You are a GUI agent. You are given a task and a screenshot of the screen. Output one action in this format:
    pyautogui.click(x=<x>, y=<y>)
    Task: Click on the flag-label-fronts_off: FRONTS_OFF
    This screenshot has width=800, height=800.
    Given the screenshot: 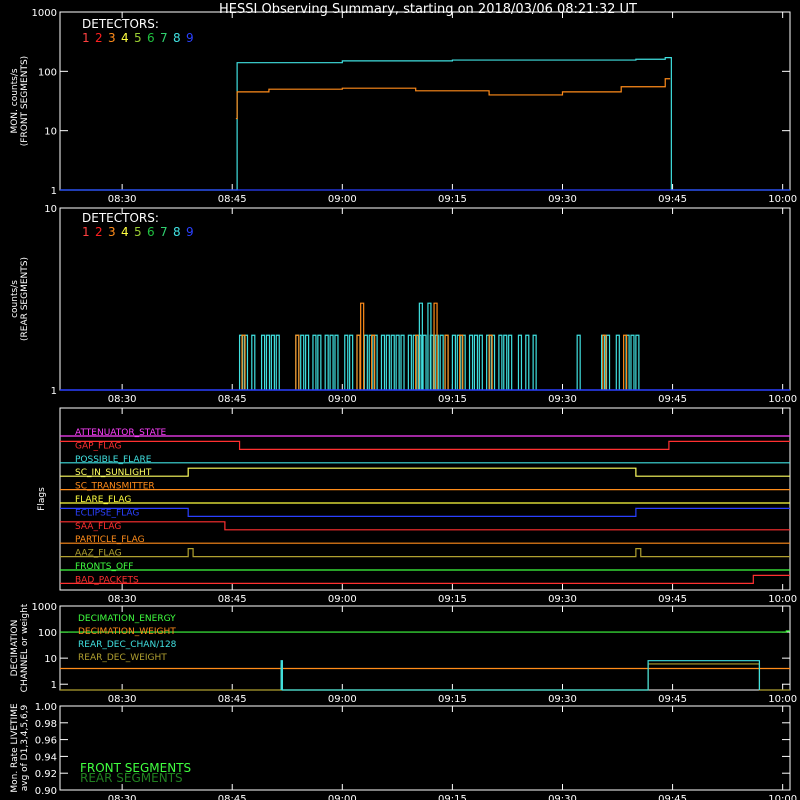 What is the action you would take?
    pyautogui.click(x=104, y=567)
    